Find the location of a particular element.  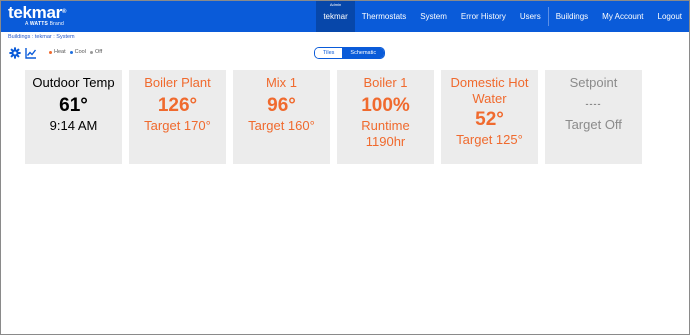

tile-target: Target Off is located at coordinates (593, 124).